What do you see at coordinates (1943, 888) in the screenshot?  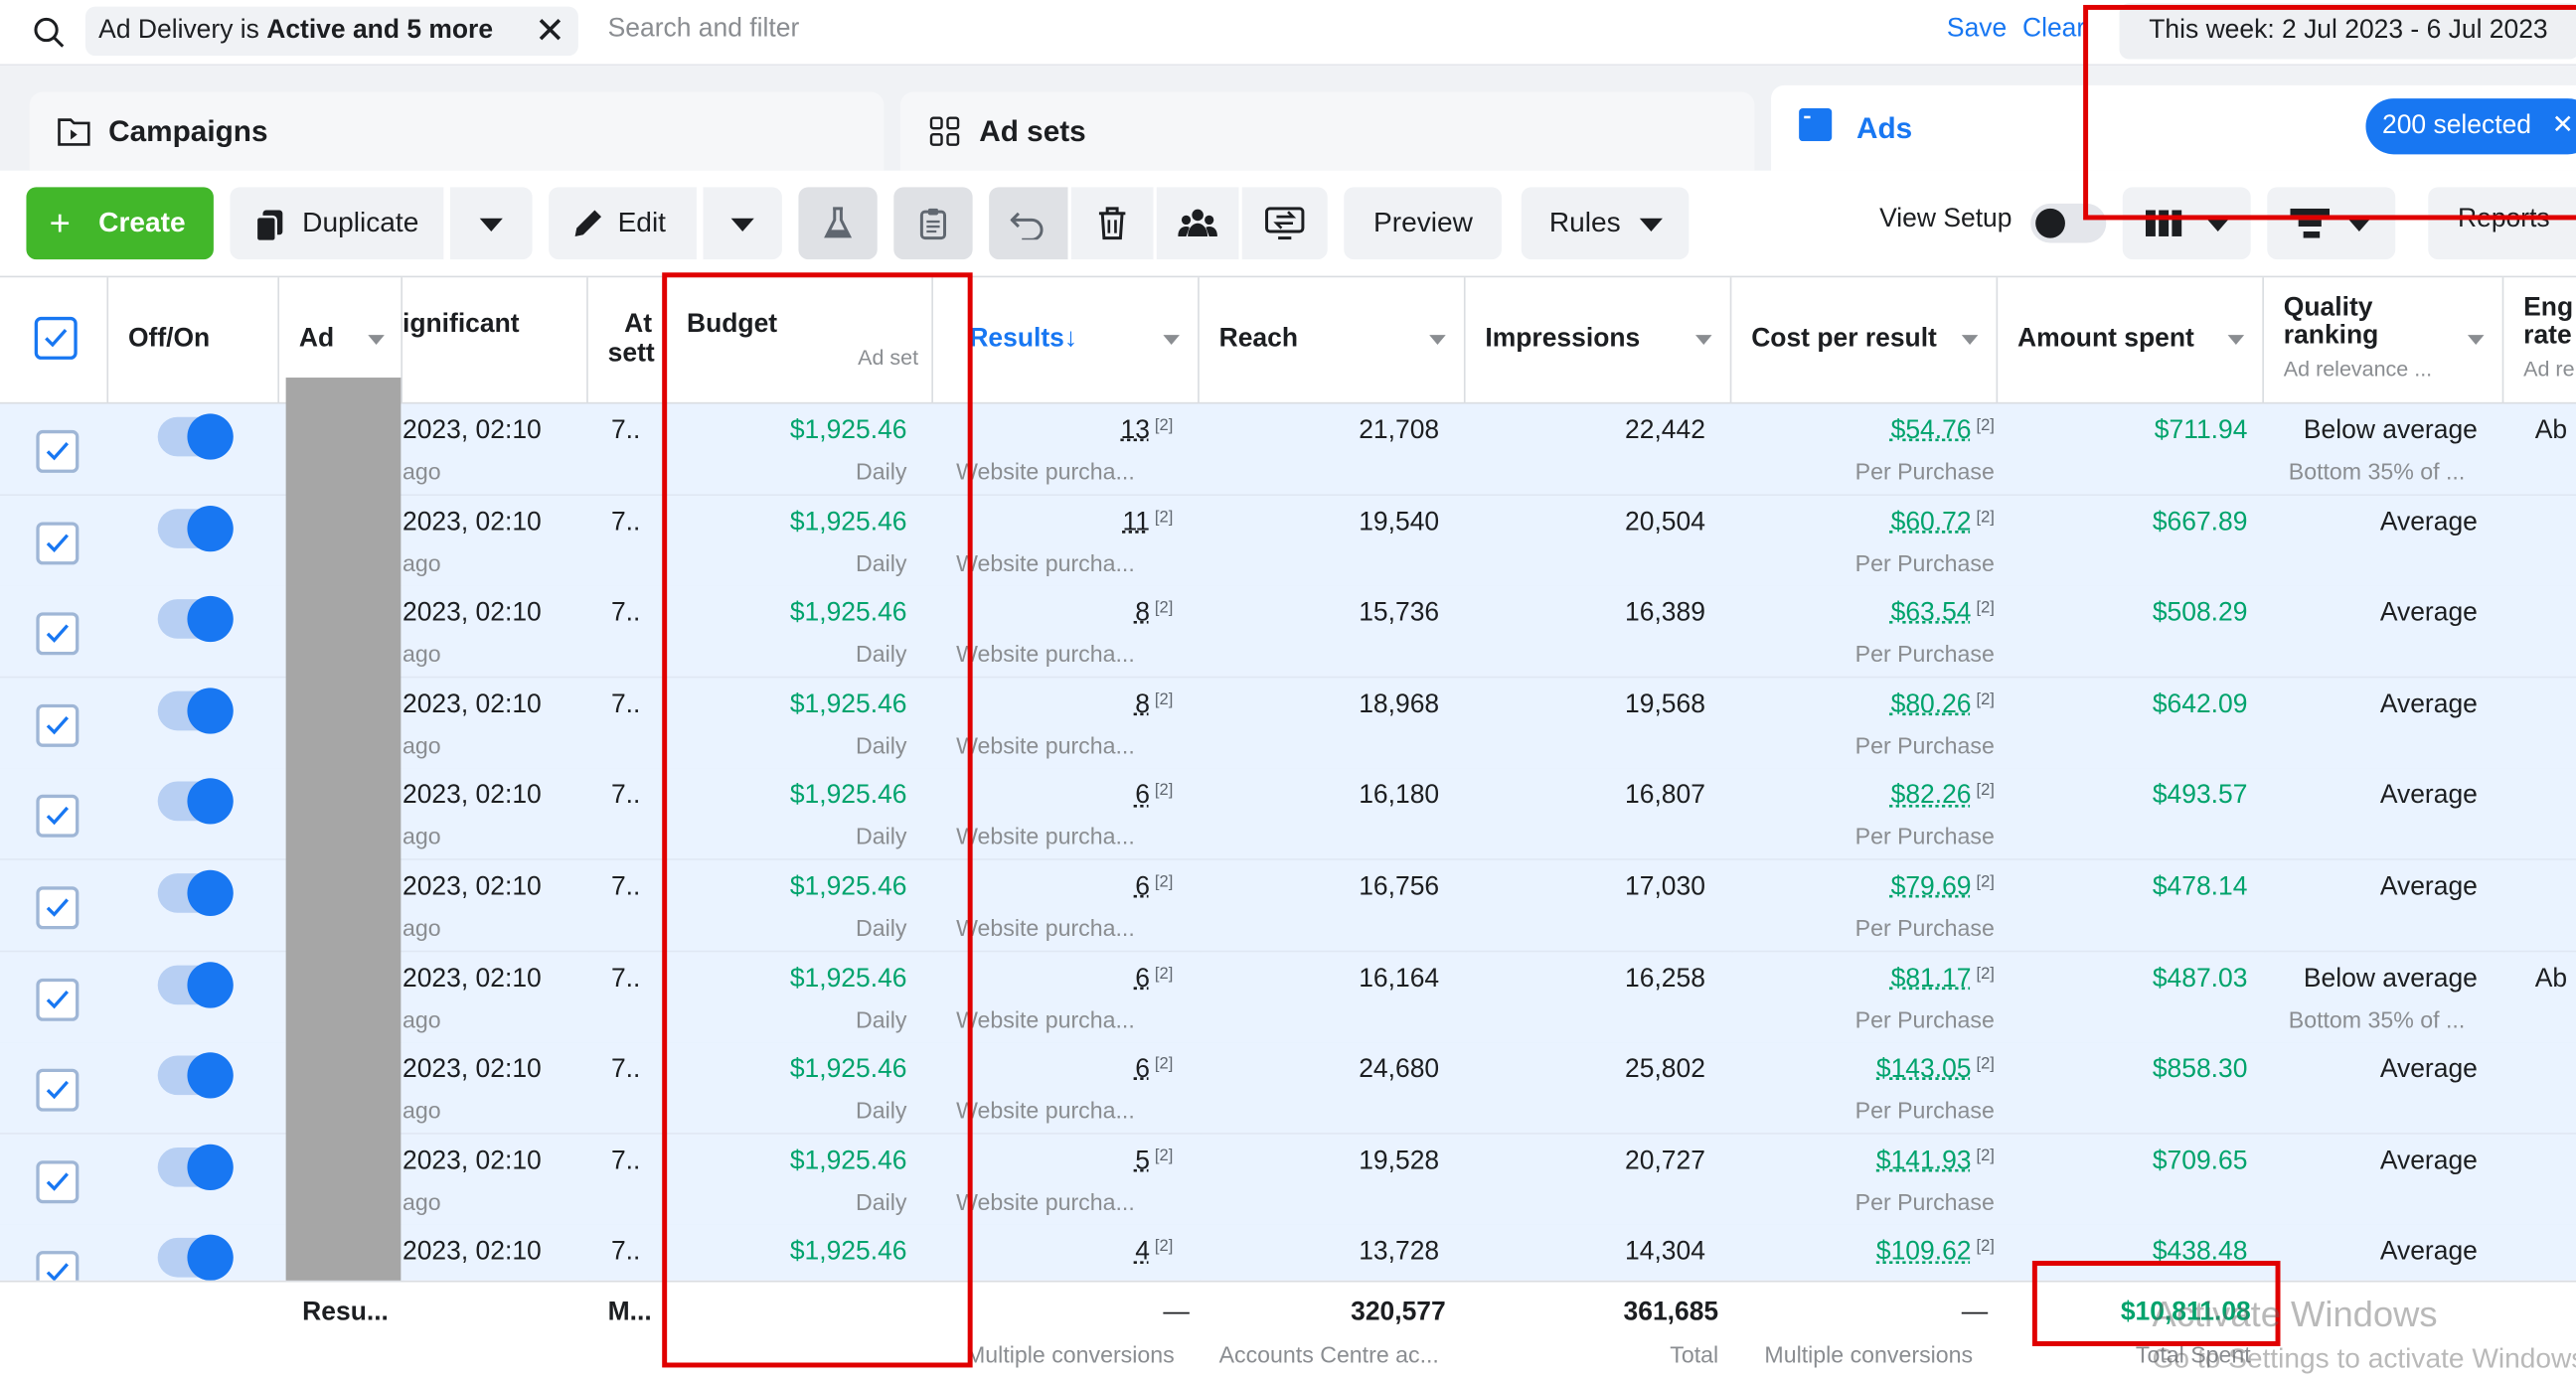 I see `cost-per-result: $79.69 [2]` at bounding box center [1943, 888].